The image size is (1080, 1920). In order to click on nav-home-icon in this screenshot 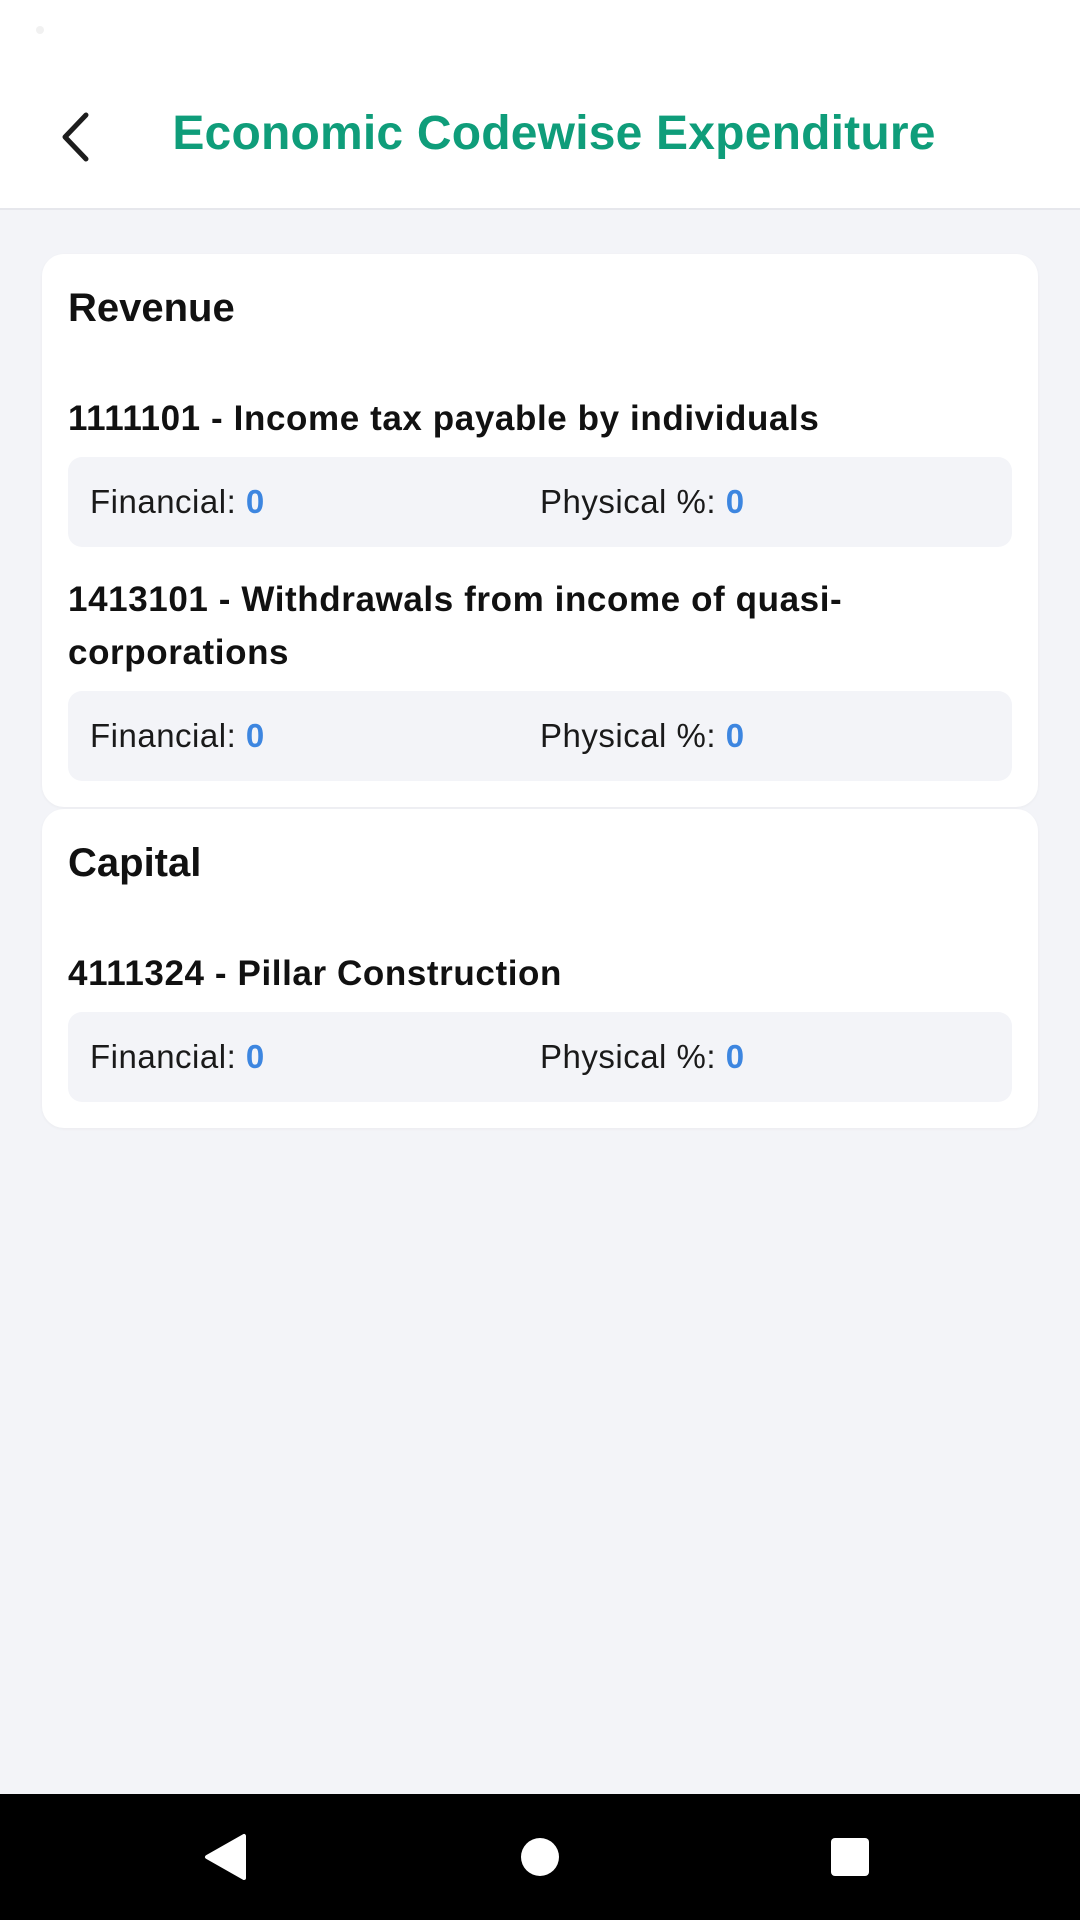, I will do `click(540, 1857)`.